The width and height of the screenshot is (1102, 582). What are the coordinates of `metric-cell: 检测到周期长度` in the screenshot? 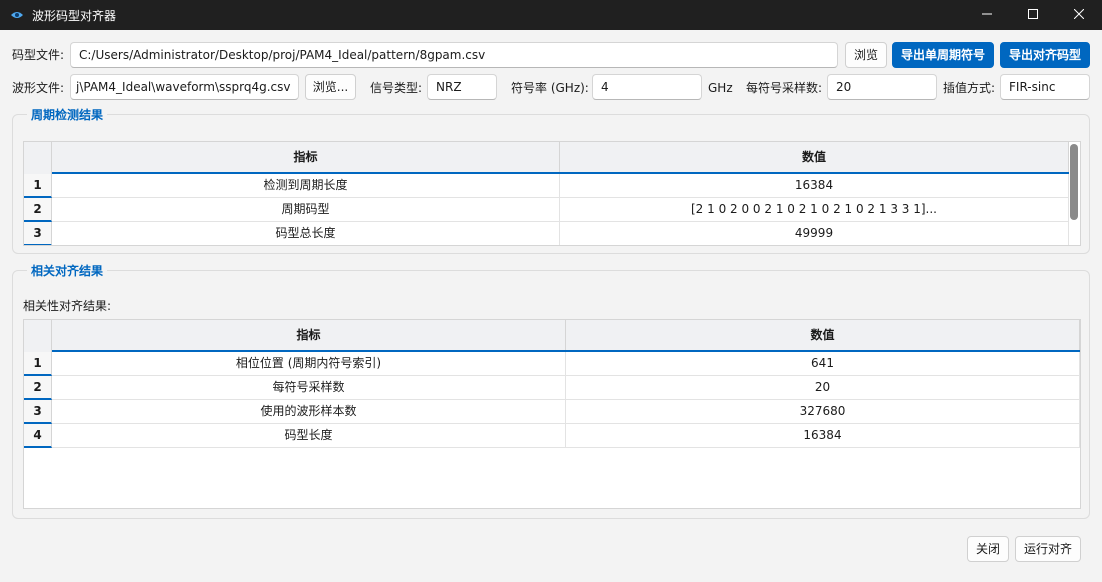 It's located at (306, 186).